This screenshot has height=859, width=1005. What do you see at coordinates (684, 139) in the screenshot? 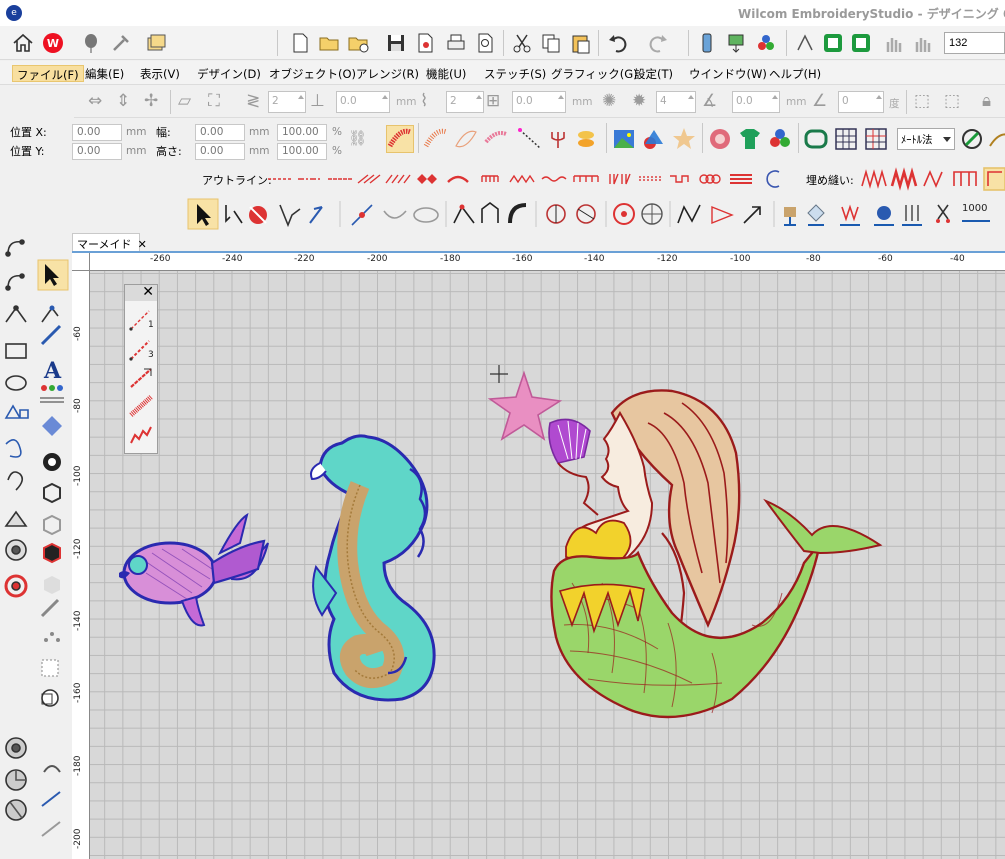
I see `star-shape-icon` at bounding box center [684, 139].